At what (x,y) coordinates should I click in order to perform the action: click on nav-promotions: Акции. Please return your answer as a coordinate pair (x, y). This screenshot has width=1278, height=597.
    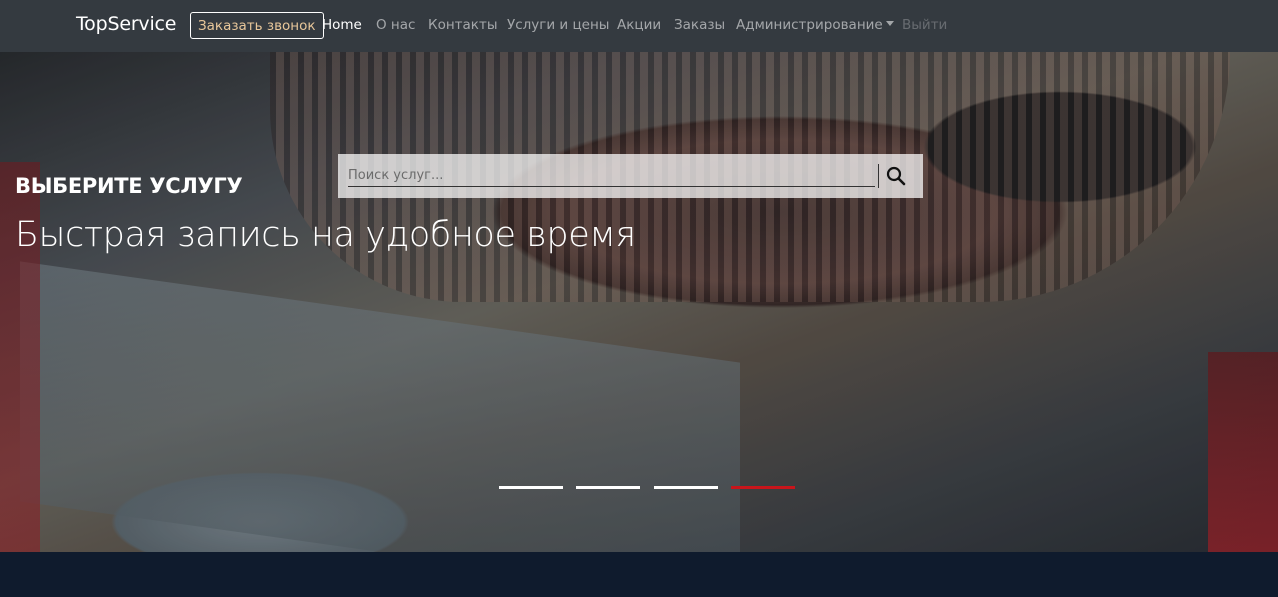
    Looking at the image, I should click on (639, 25).